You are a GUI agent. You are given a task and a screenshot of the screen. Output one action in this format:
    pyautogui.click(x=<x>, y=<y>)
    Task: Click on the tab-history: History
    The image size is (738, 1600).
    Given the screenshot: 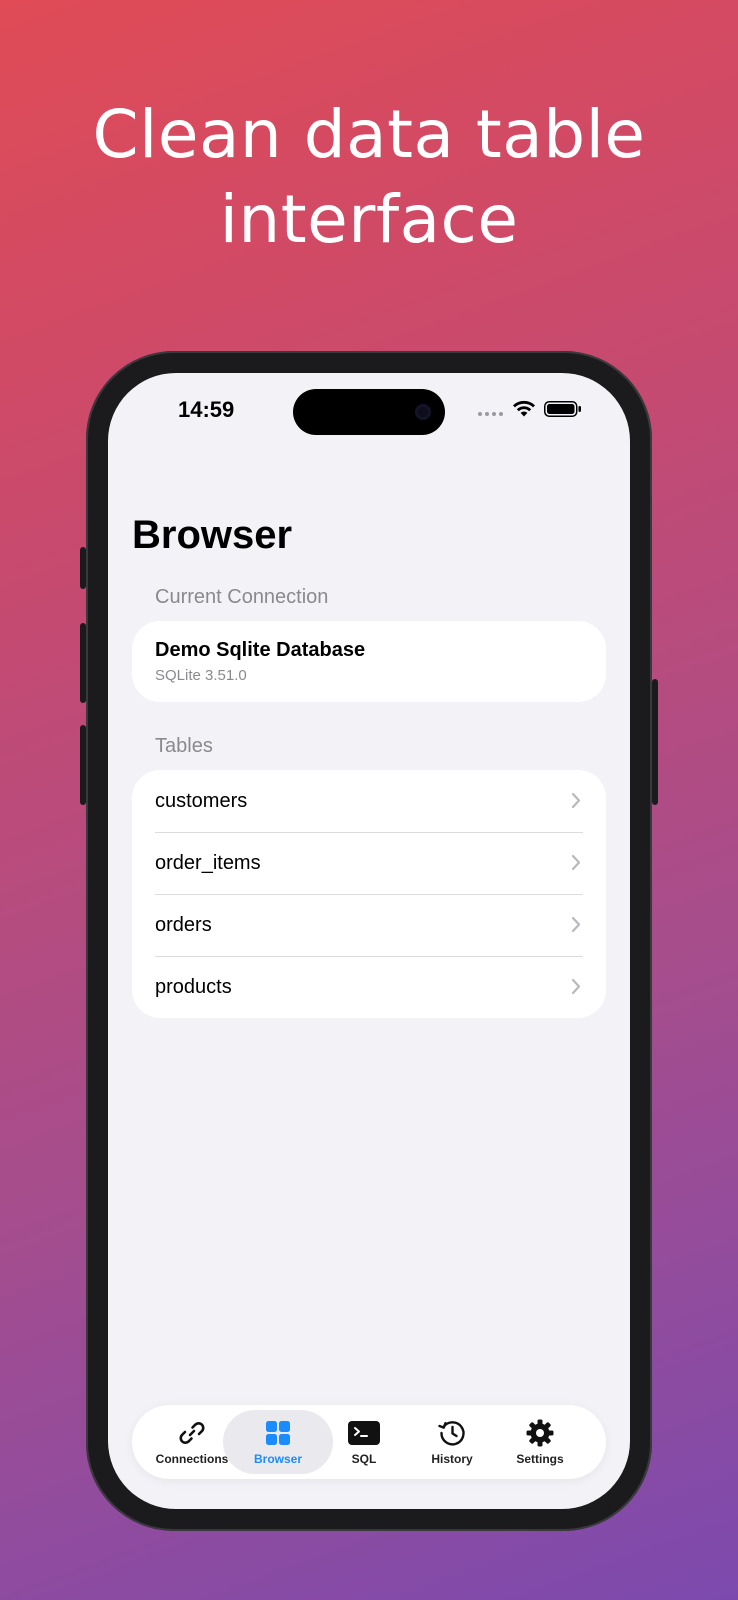 What is the action you would take?
    pyautogui.click(x=452, y=1442)
    